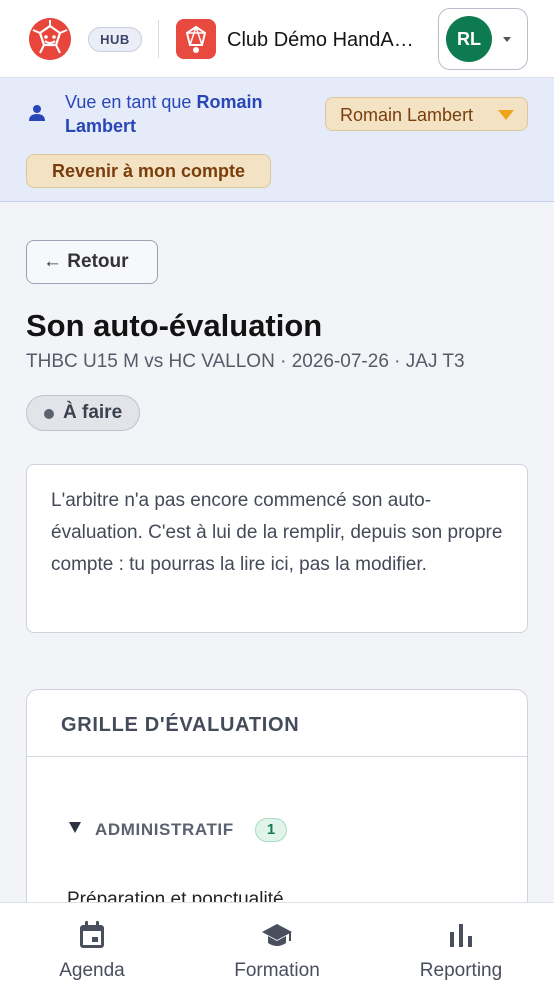  What do you see at coordinates (174, 325) in the screenshot?
I see `page-title: Son auto-évaluation` at bounding box center [174, 325].